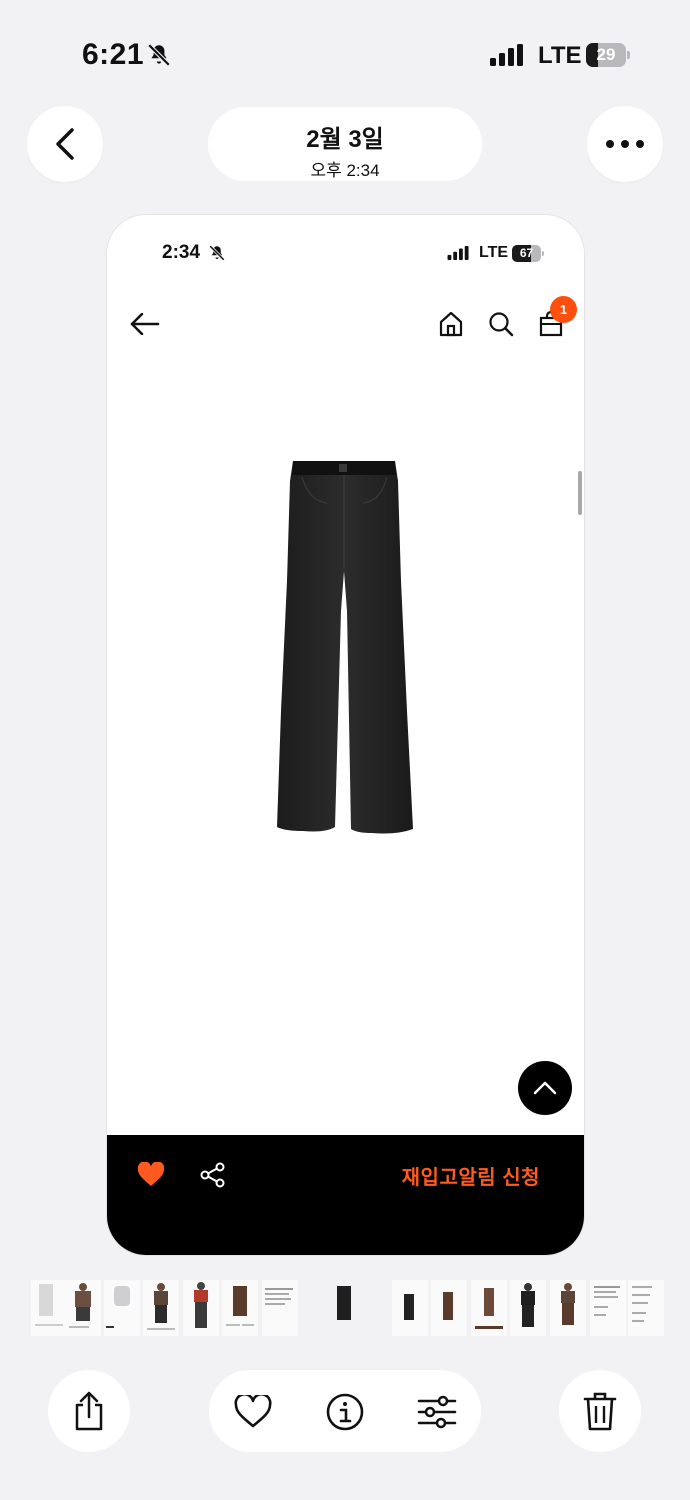 The height and width of the screenshot is (1500, 690). What do you see at coordinates (181, 252) in the screenshot?
I see `screenshot-status-time: 2:34` at bounding box center [181, 252].